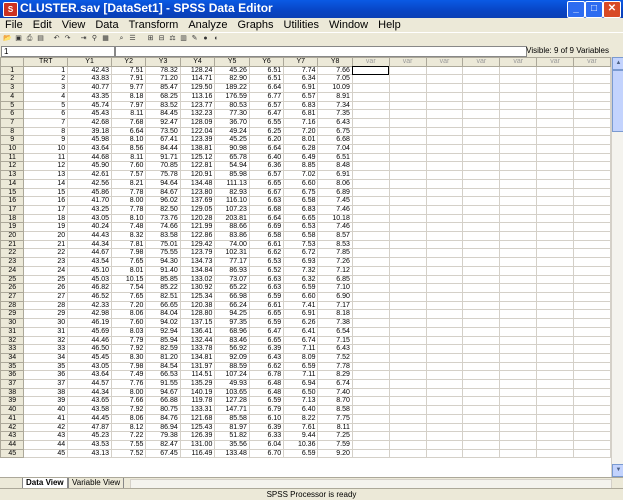 The height and width of the screenshot is (500, 623). Describe the element at coordinates (335, 270) in the screenshot. I see `table-cell: 7.12` at that location.